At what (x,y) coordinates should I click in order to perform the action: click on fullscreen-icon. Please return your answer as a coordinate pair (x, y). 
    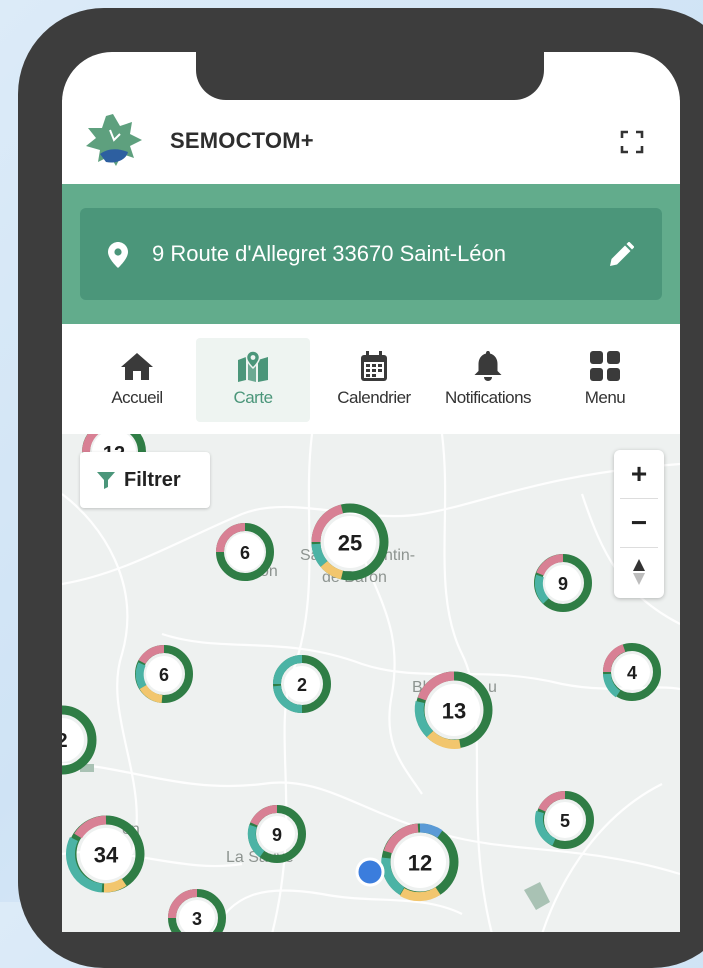
    Looking at the image, I should click on (632, 142).